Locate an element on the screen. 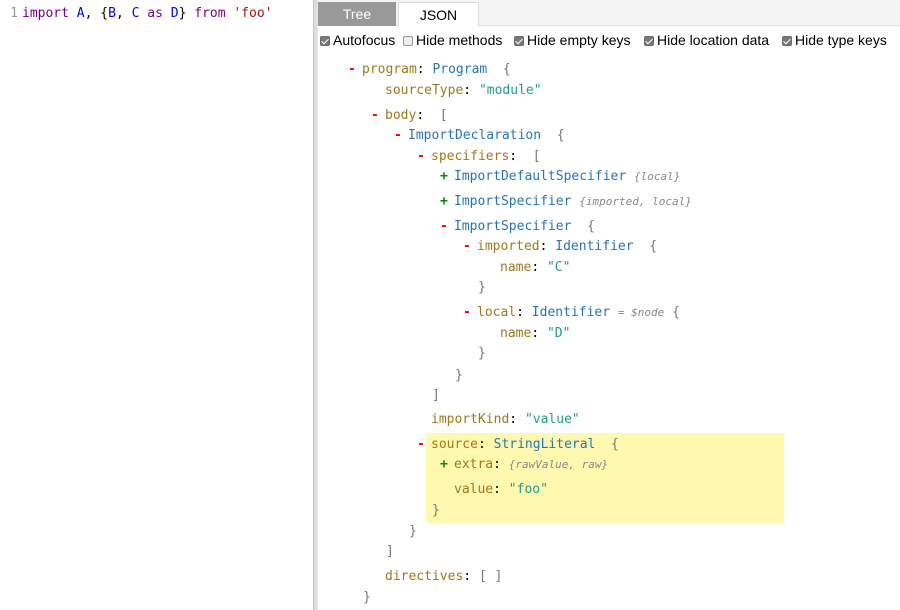 This screenshot has height=610, width=900. property-value: "C" is located at coordinates (558, 267).